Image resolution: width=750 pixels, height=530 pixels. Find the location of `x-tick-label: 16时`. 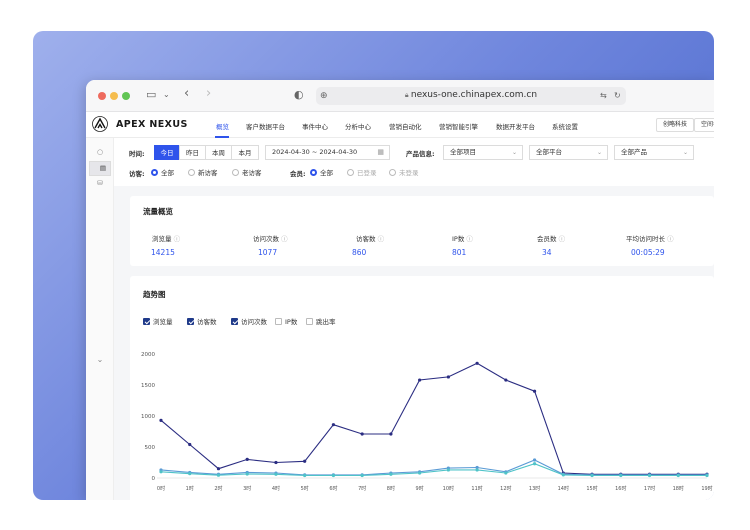

x-tick-label: 16时 is located at coordinates (620, 488).